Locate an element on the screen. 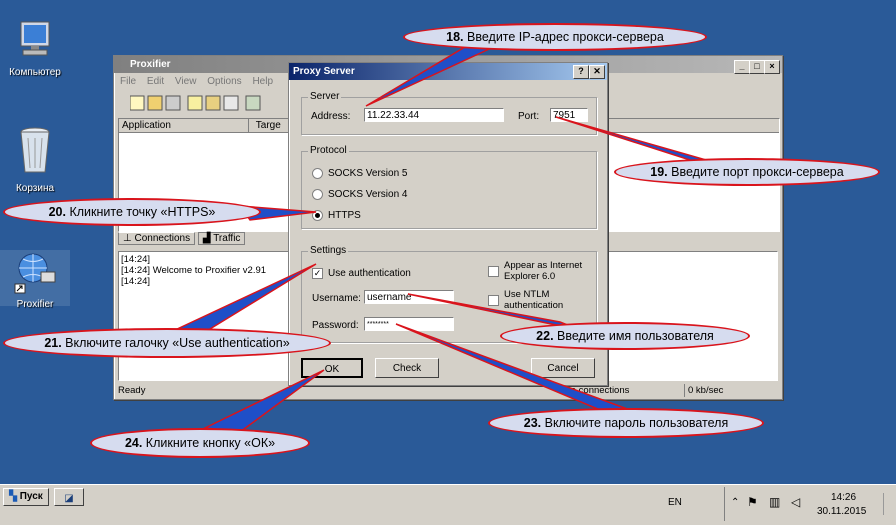 The height and width of the screenshot is (525, 896). callout-24-text: Кликните кнопку «ОК» is located at coordinates (209, 443).